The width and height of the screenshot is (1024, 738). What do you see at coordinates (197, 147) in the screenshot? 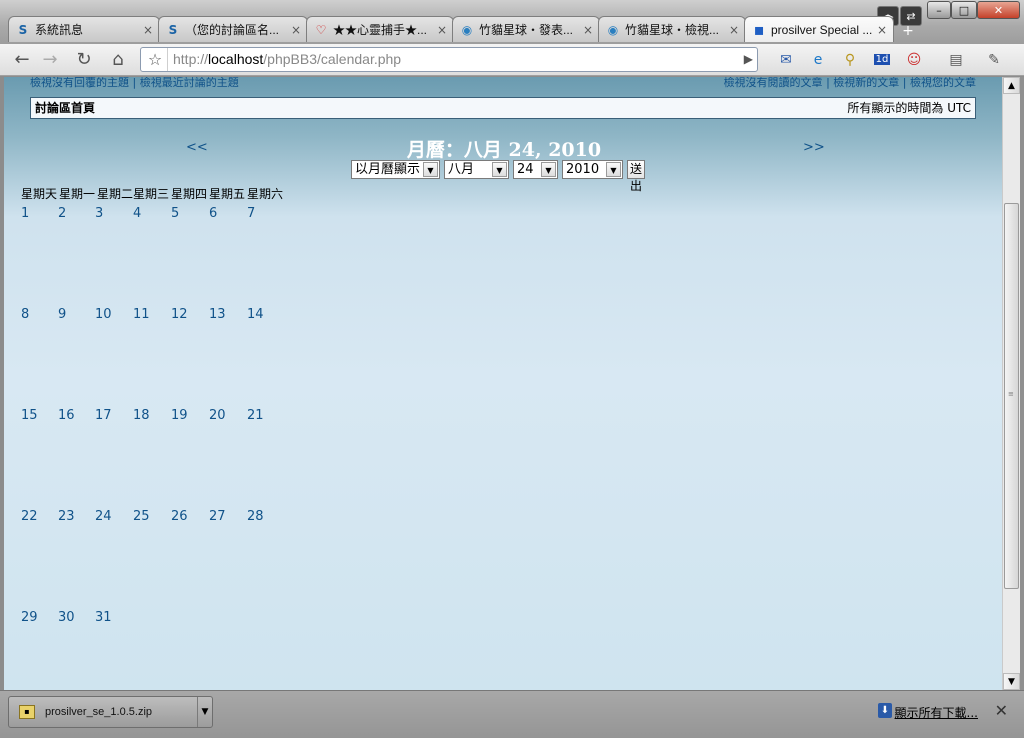
I see `previous-month-link: <<` at bounding box center [197, 147].